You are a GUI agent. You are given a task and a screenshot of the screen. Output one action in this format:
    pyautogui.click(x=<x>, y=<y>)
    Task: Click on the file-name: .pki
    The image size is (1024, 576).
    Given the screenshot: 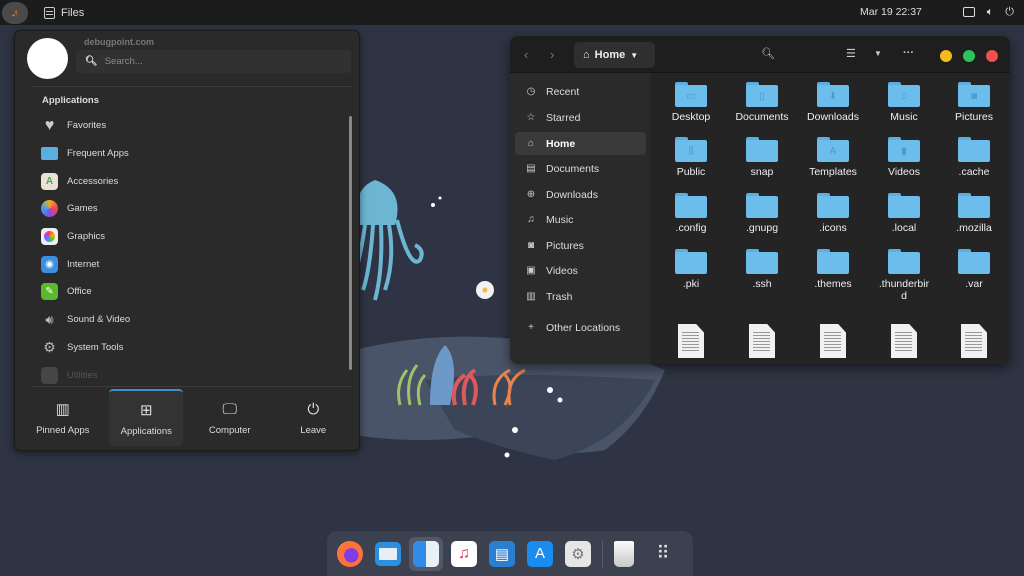 What is the action you would take?
    pyautogui.click(x=691, y=284)
    